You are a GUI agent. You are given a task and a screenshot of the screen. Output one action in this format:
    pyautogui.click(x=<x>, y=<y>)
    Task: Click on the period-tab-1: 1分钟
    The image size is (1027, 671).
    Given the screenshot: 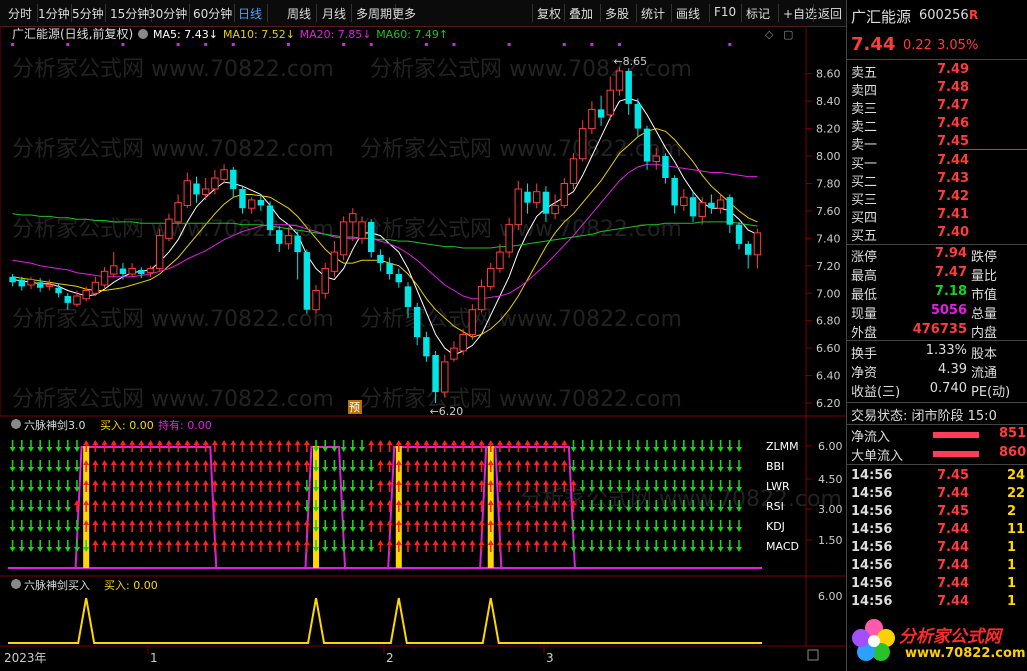 What is the action you would take?
    pyautogui.click(x=54, y=13)
    